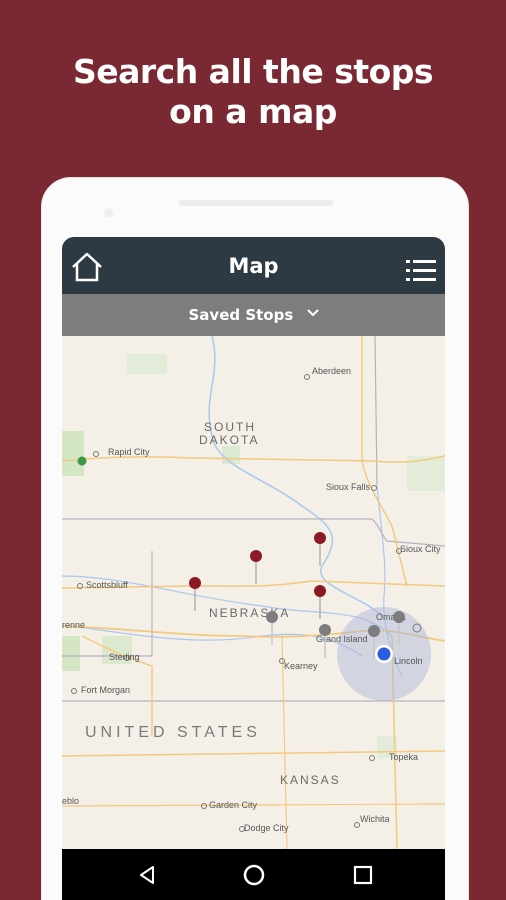  I want to click on page-title: Map, so click(253, 266).